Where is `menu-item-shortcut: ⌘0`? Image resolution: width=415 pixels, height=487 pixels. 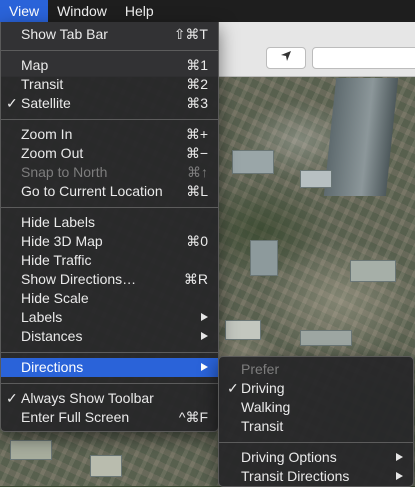 menu-item-shortcut: ⌘0 is located at coordinates (197, 241).